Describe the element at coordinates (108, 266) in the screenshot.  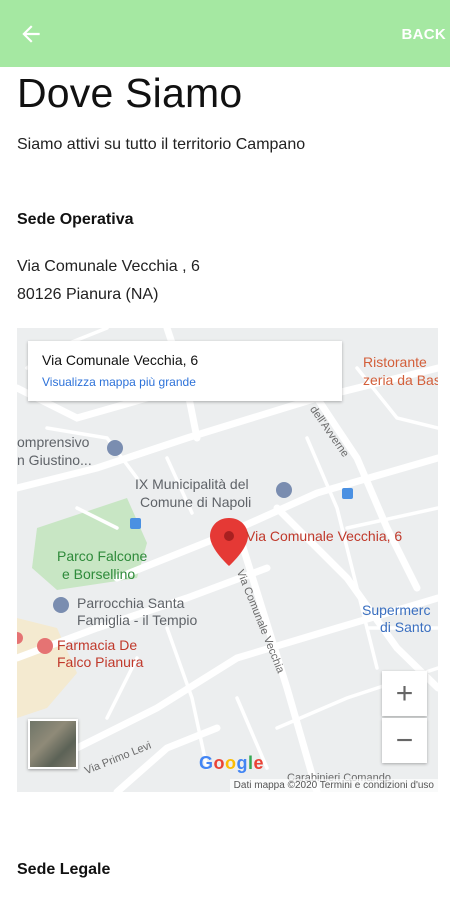
I see `address-line-1: Via Comunale Vecchia , 6` at that location.